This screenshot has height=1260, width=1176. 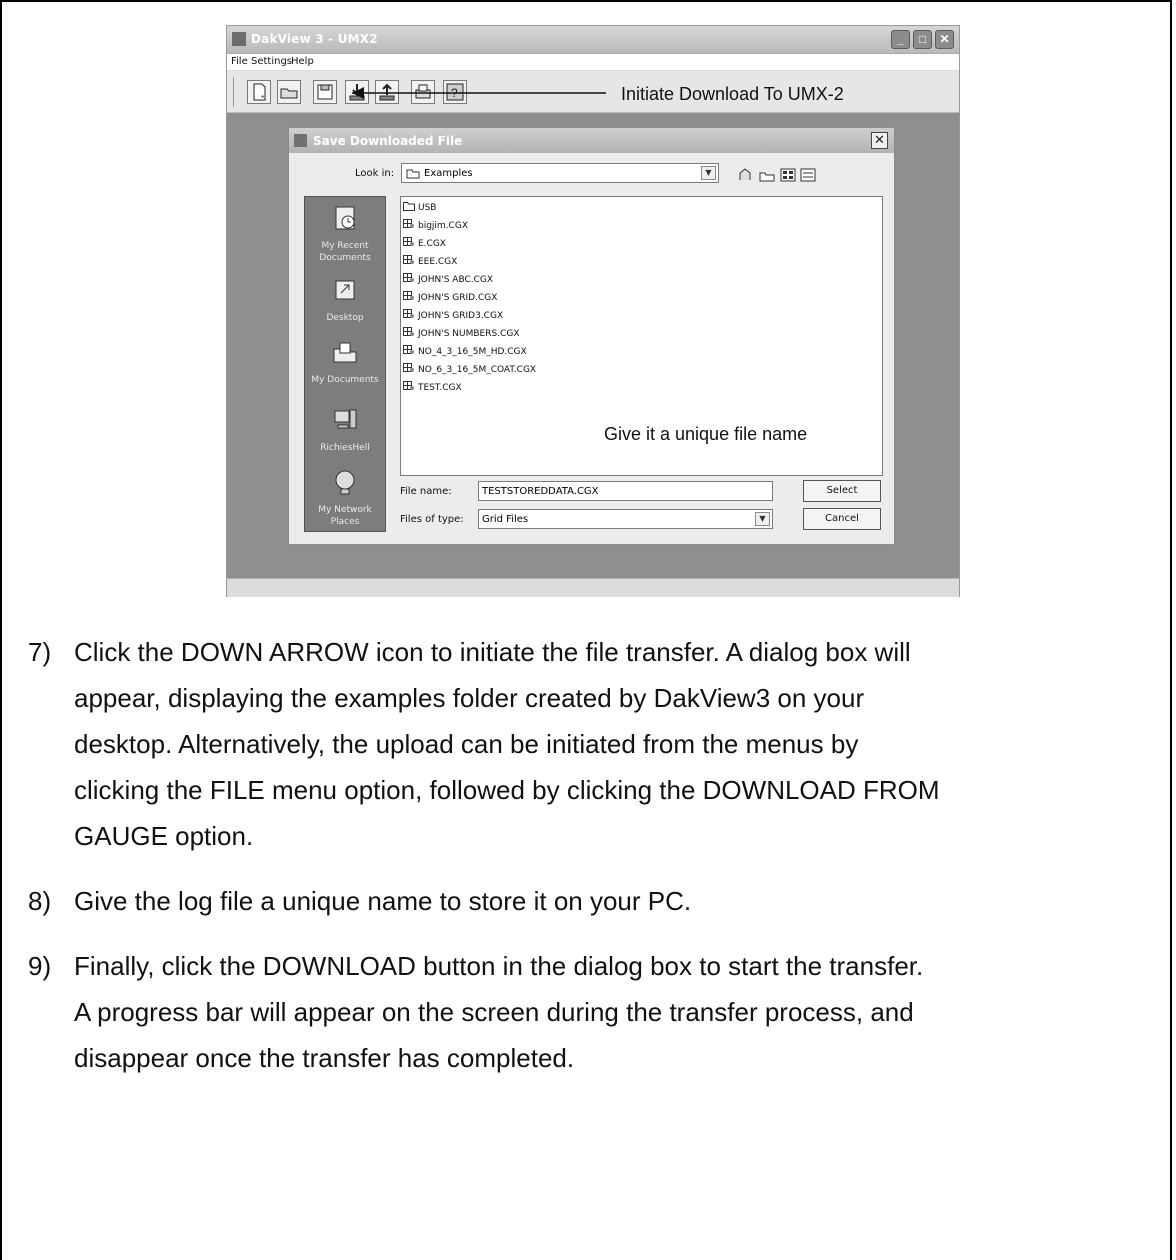 I want to click on file-name: NO_4_3_16_5M_HD.CGX, so click(x=472, y=352).